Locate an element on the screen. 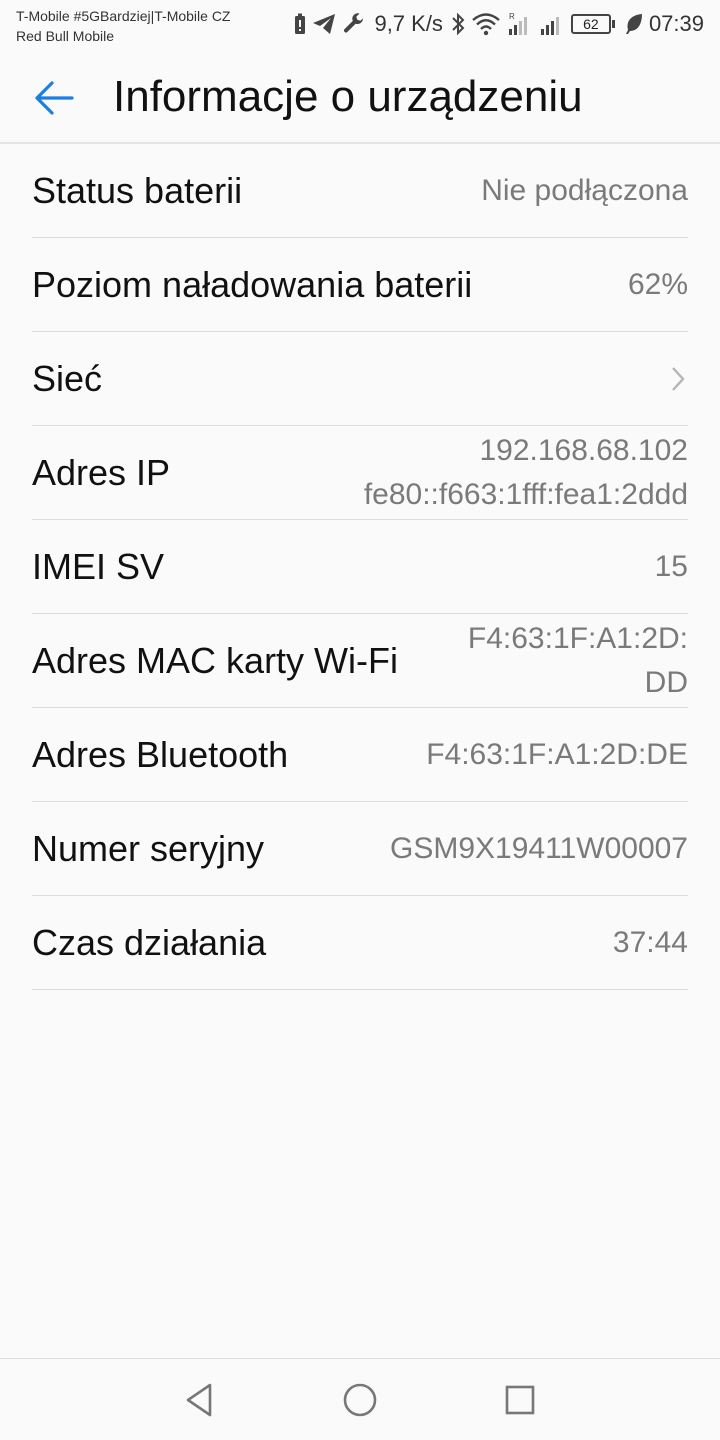 The height and width of the screenshot is (1440, 720). page-title: Informacje o urządzeniu is located at coordinates (348, 96).